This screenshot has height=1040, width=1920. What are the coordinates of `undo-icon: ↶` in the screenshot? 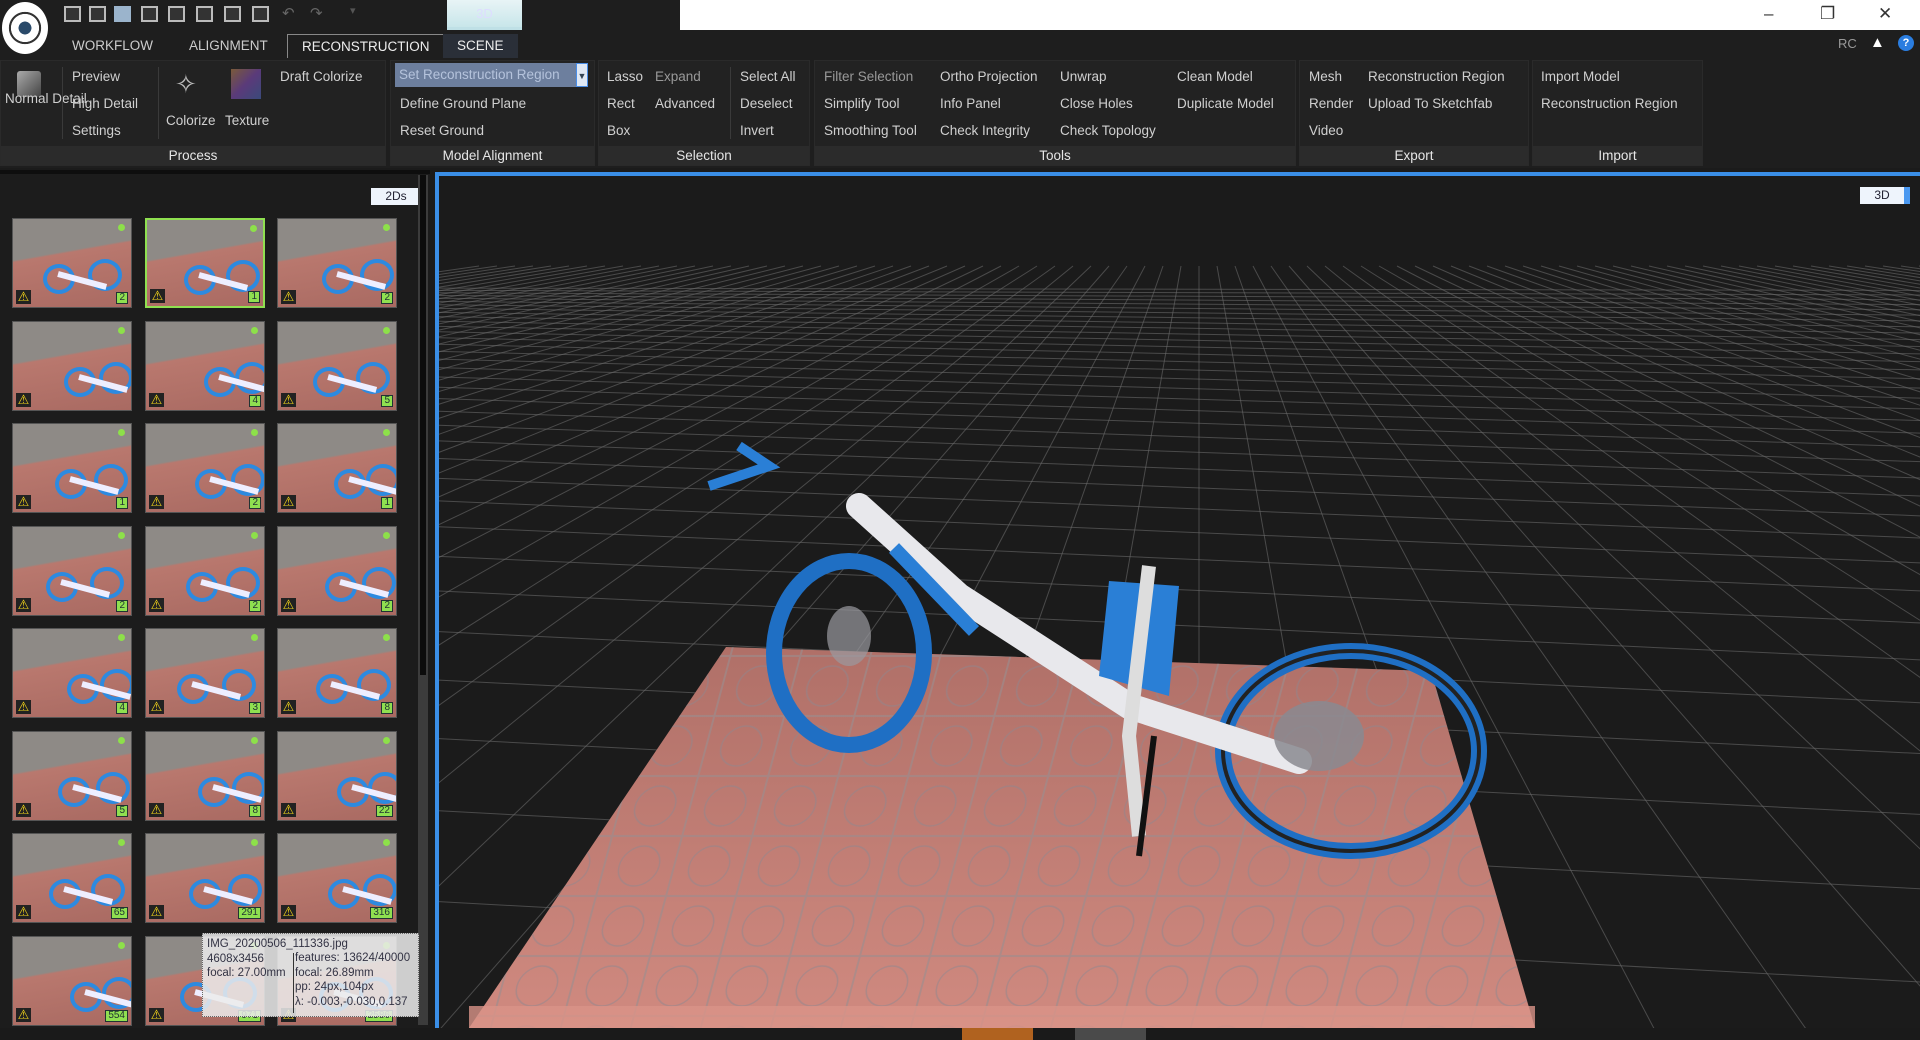 It's located at (288, 13).